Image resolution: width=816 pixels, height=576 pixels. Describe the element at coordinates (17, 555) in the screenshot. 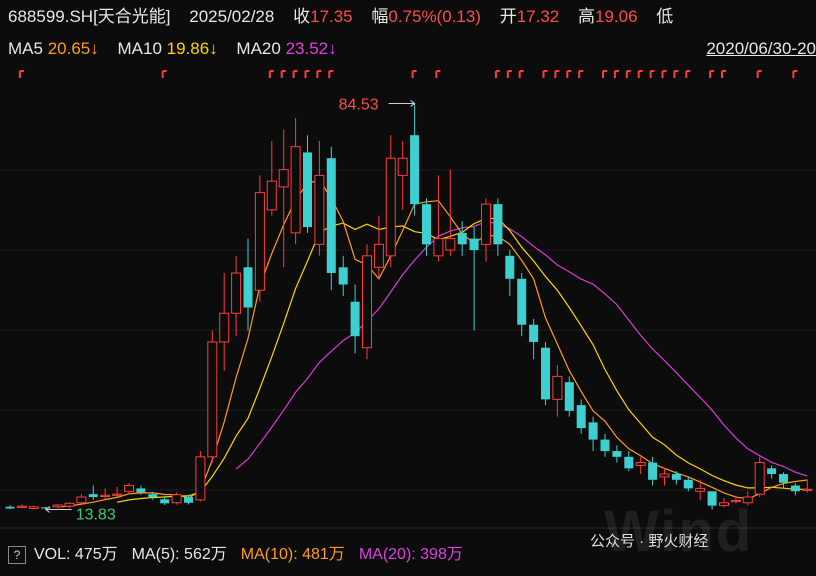

I see `help-icon: ?` at that location.